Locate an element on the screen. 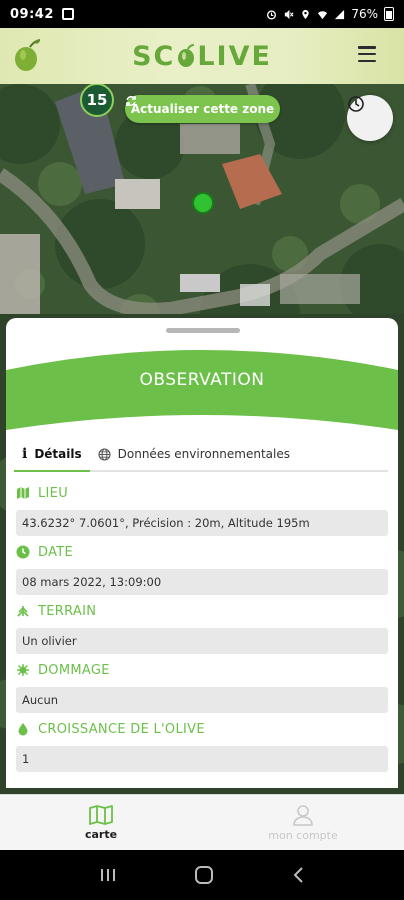  field-label-lieu: LIEU is located at coordinates (202, 493).